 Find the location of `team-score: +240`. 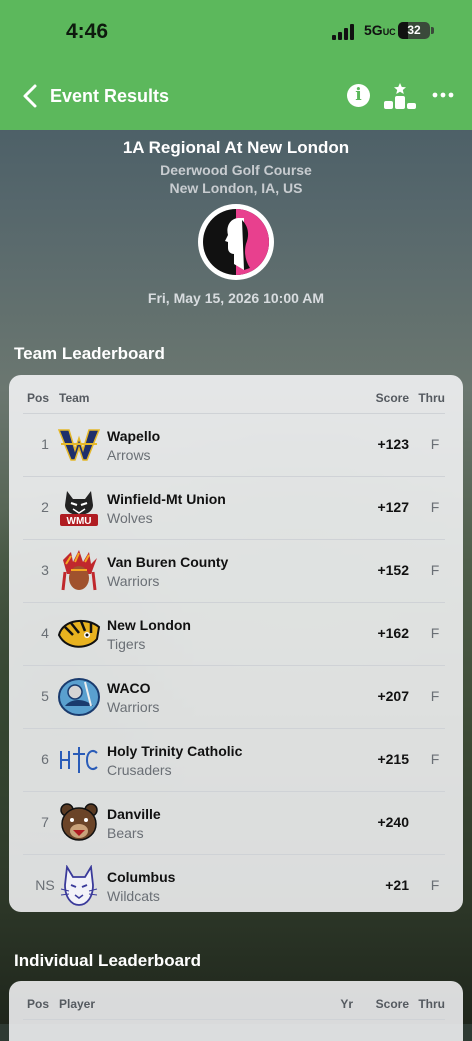

team-score: +240 is located at coordinates (393, 822).